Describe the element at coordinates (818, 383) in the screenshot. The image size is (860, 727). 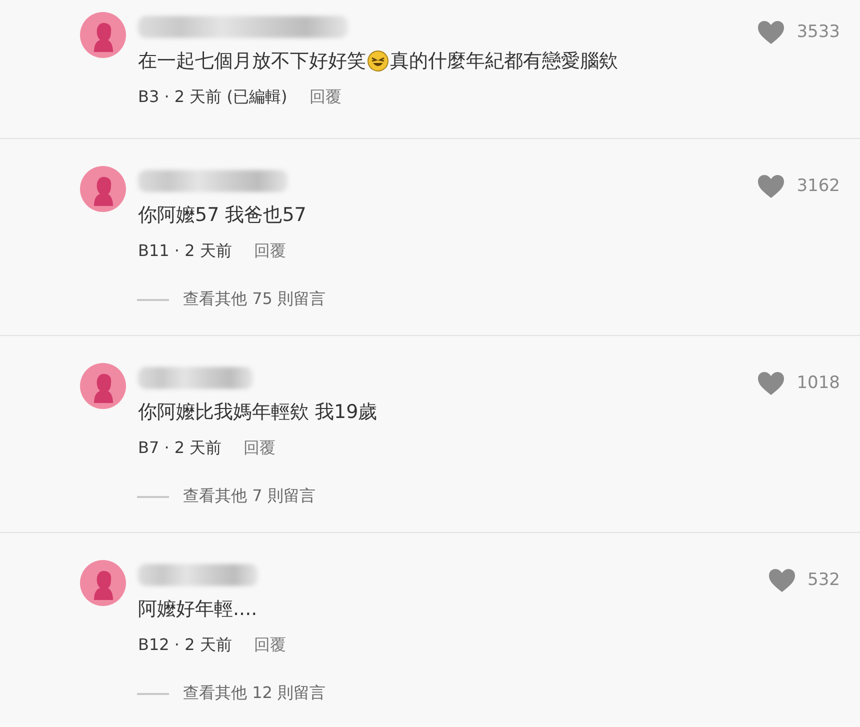
I see `like-count: 1018` at that location.